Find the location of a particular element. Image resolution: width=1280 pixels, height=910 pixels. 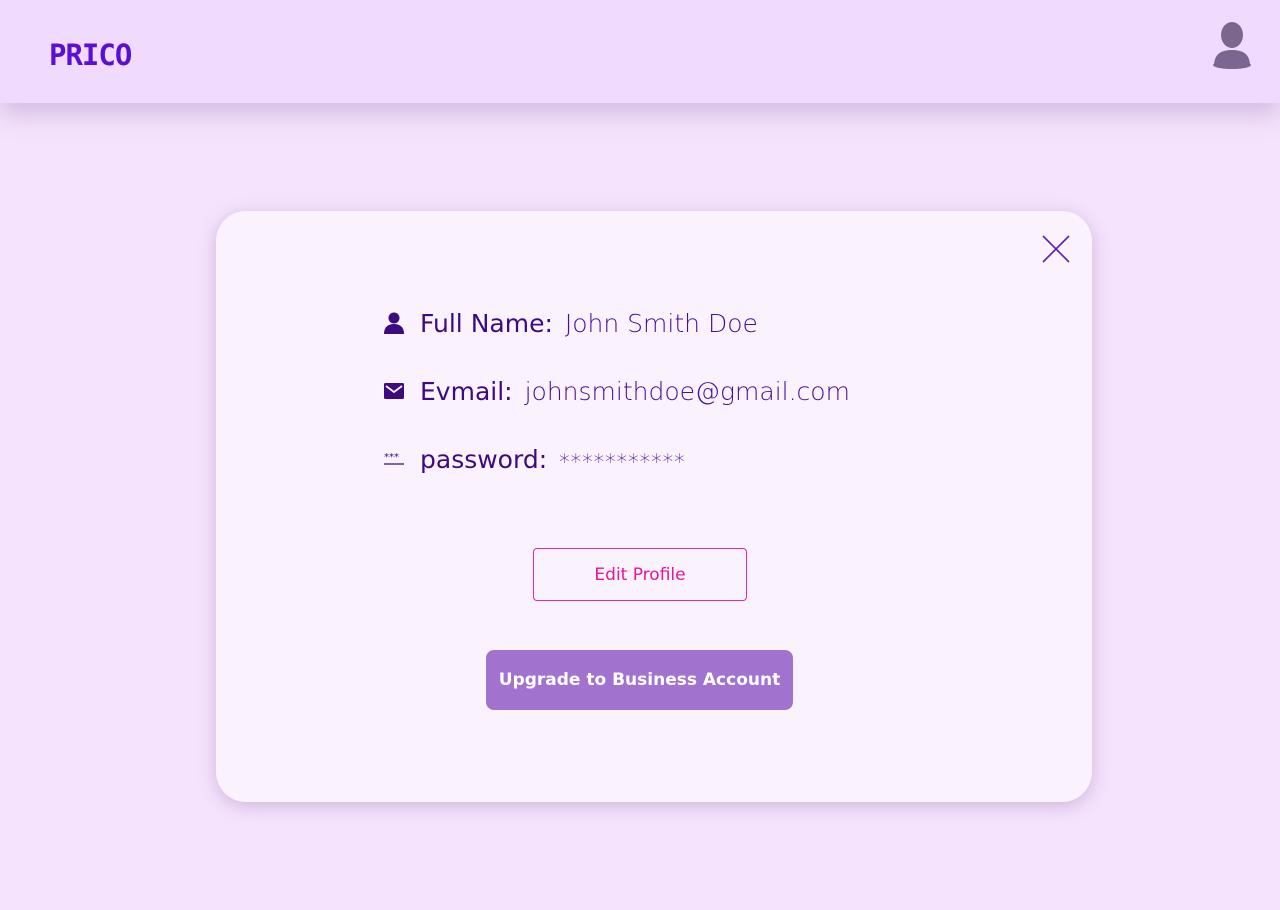

close-icon is located at coordinates (1056, 249).